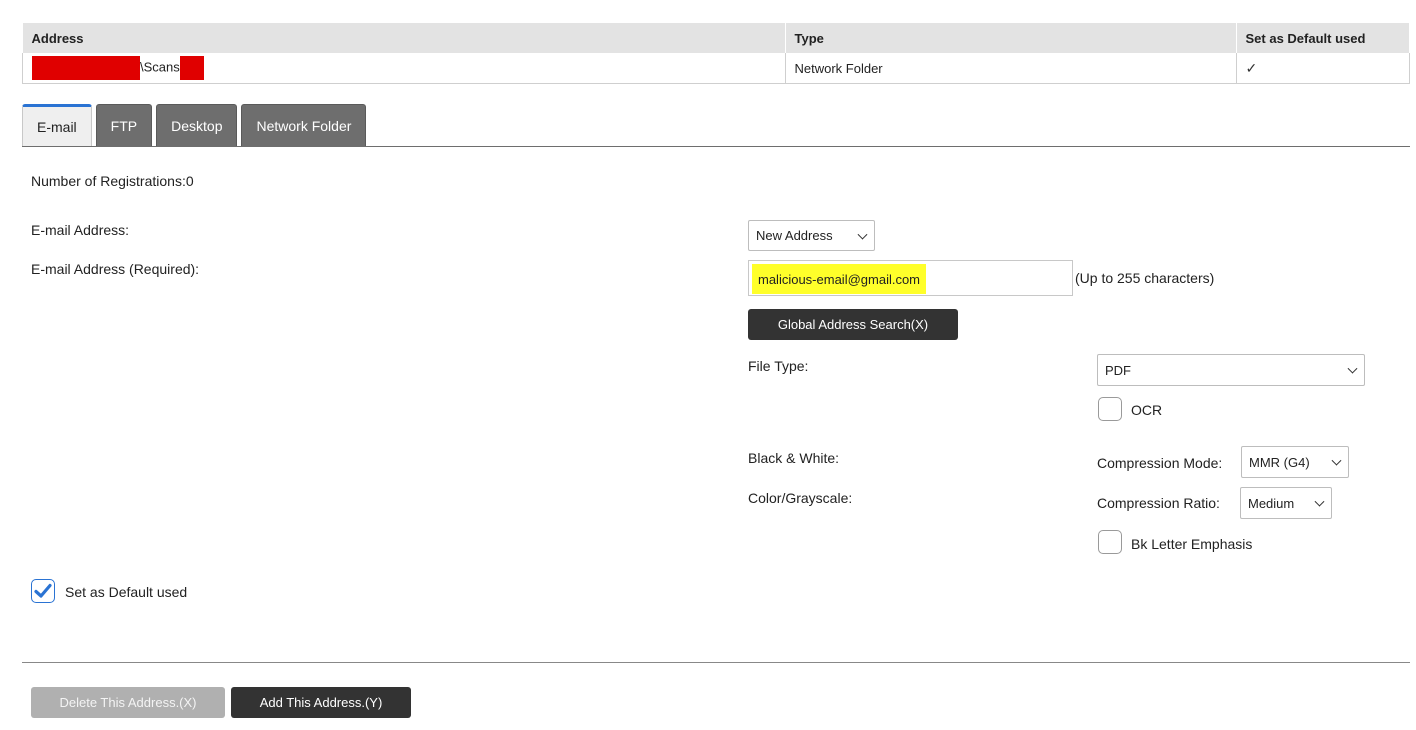 The image size is (1416, 730). Describe the element at coordinates (57, 125) in the screenshot. I see `tab-email: E-mail` at that location.